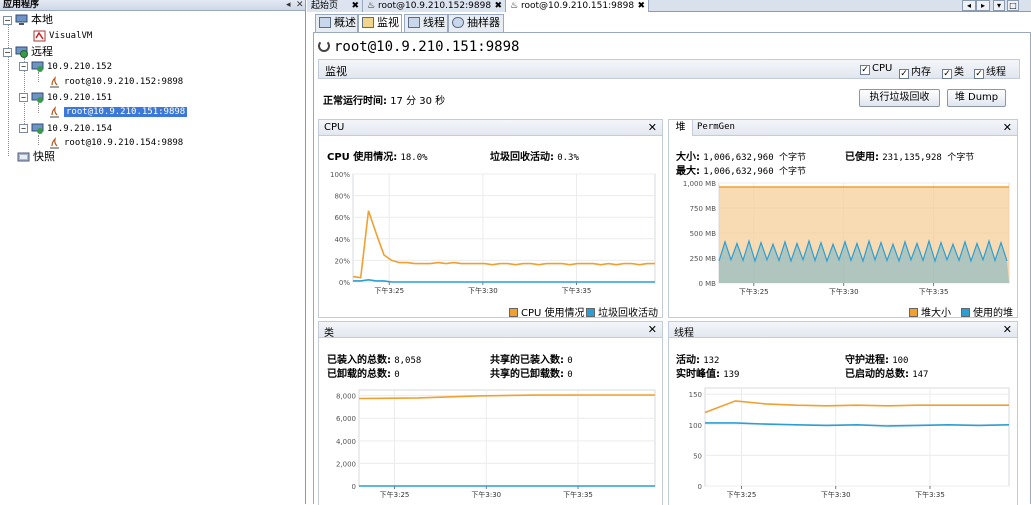  What do you see at coordinates (384, 101) in the screenshot?
I see `uptime: 正常运行时间: 17 分 30 秒` at bounding box center [384, 101].